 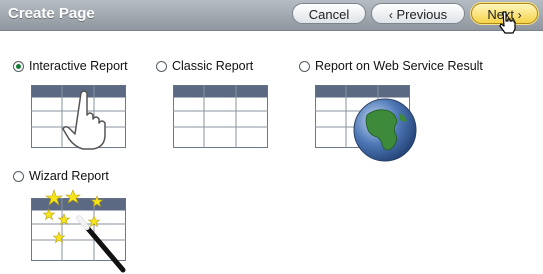 What do you see at coordinates (18, 66) in the screenshot?
I see `interactive-report-radio` at bounding box center [18, 66].